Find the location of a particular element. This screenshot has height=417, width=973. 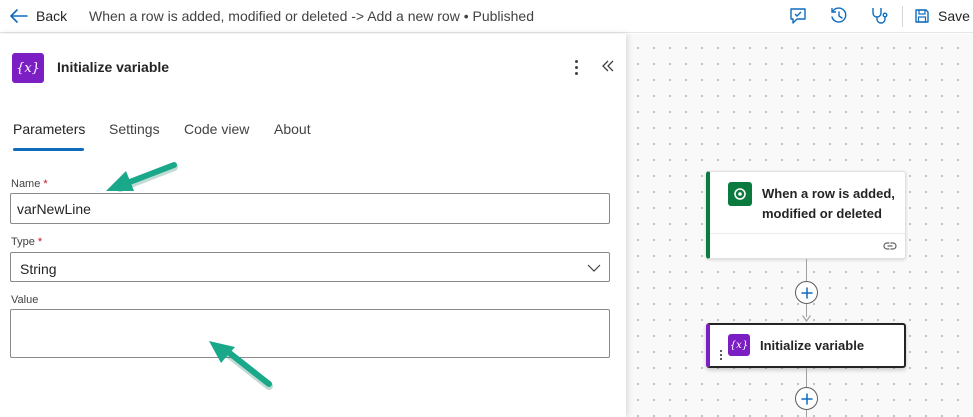

value-input is located at coordinates (310, 333).